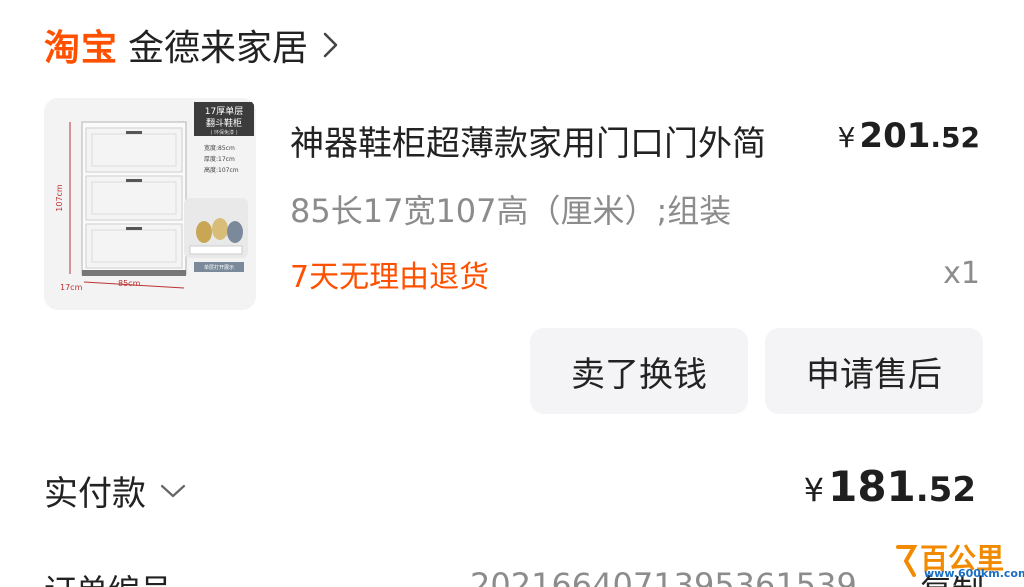 This screenshot has width=1024, height=587. Describe the element at coordinates (331, 45) in the screenshot. I see `chevron-right-icon` at that location.